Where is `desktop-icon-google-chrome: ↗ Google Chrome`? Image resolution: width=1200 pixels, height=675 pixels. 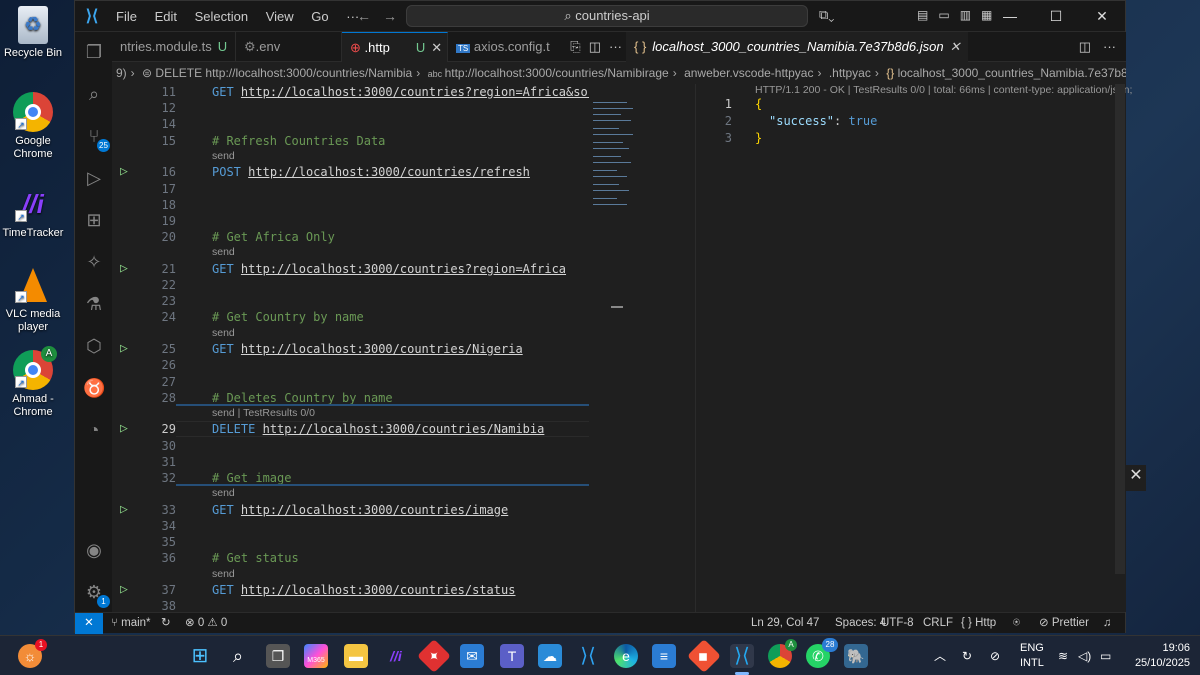 desktop-icon-google-chrome: ↗ Google Chrome is located at coordinates (33, 126).